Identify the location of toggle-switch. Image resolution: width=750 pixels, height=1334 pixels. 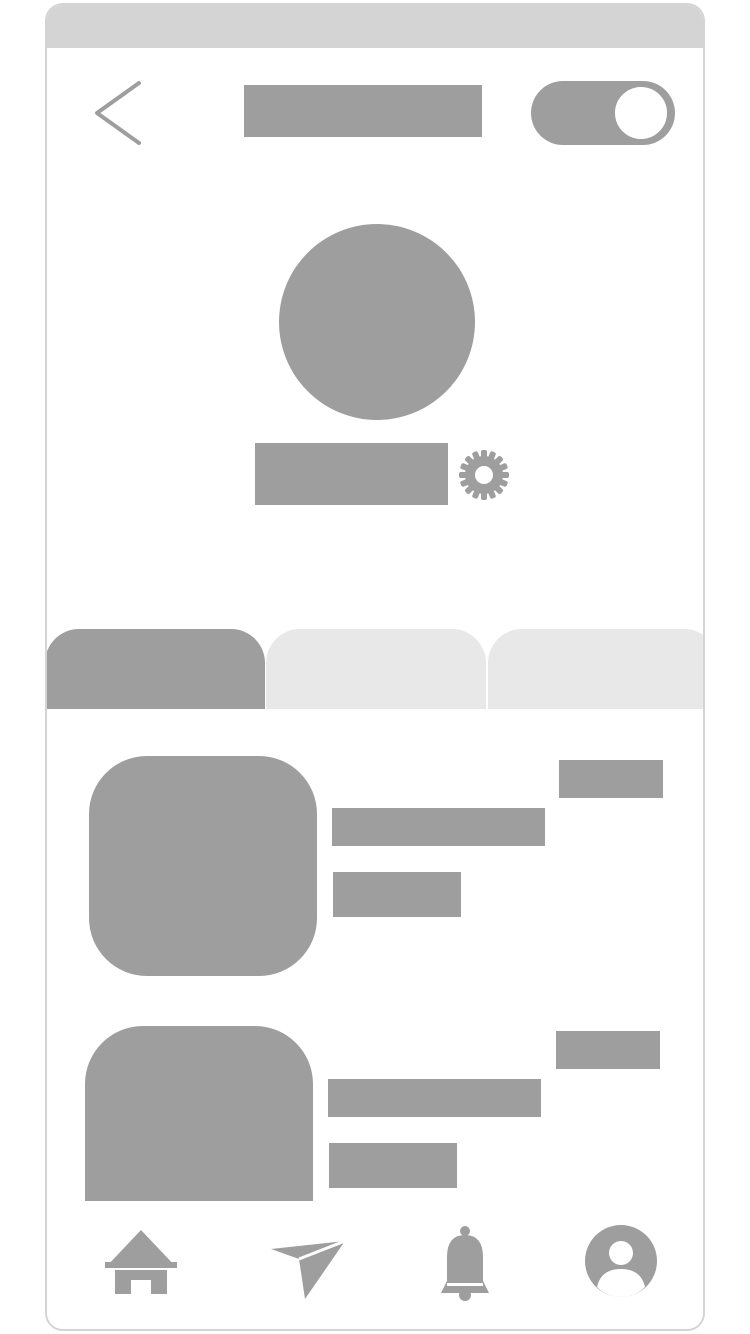
(603, 113).